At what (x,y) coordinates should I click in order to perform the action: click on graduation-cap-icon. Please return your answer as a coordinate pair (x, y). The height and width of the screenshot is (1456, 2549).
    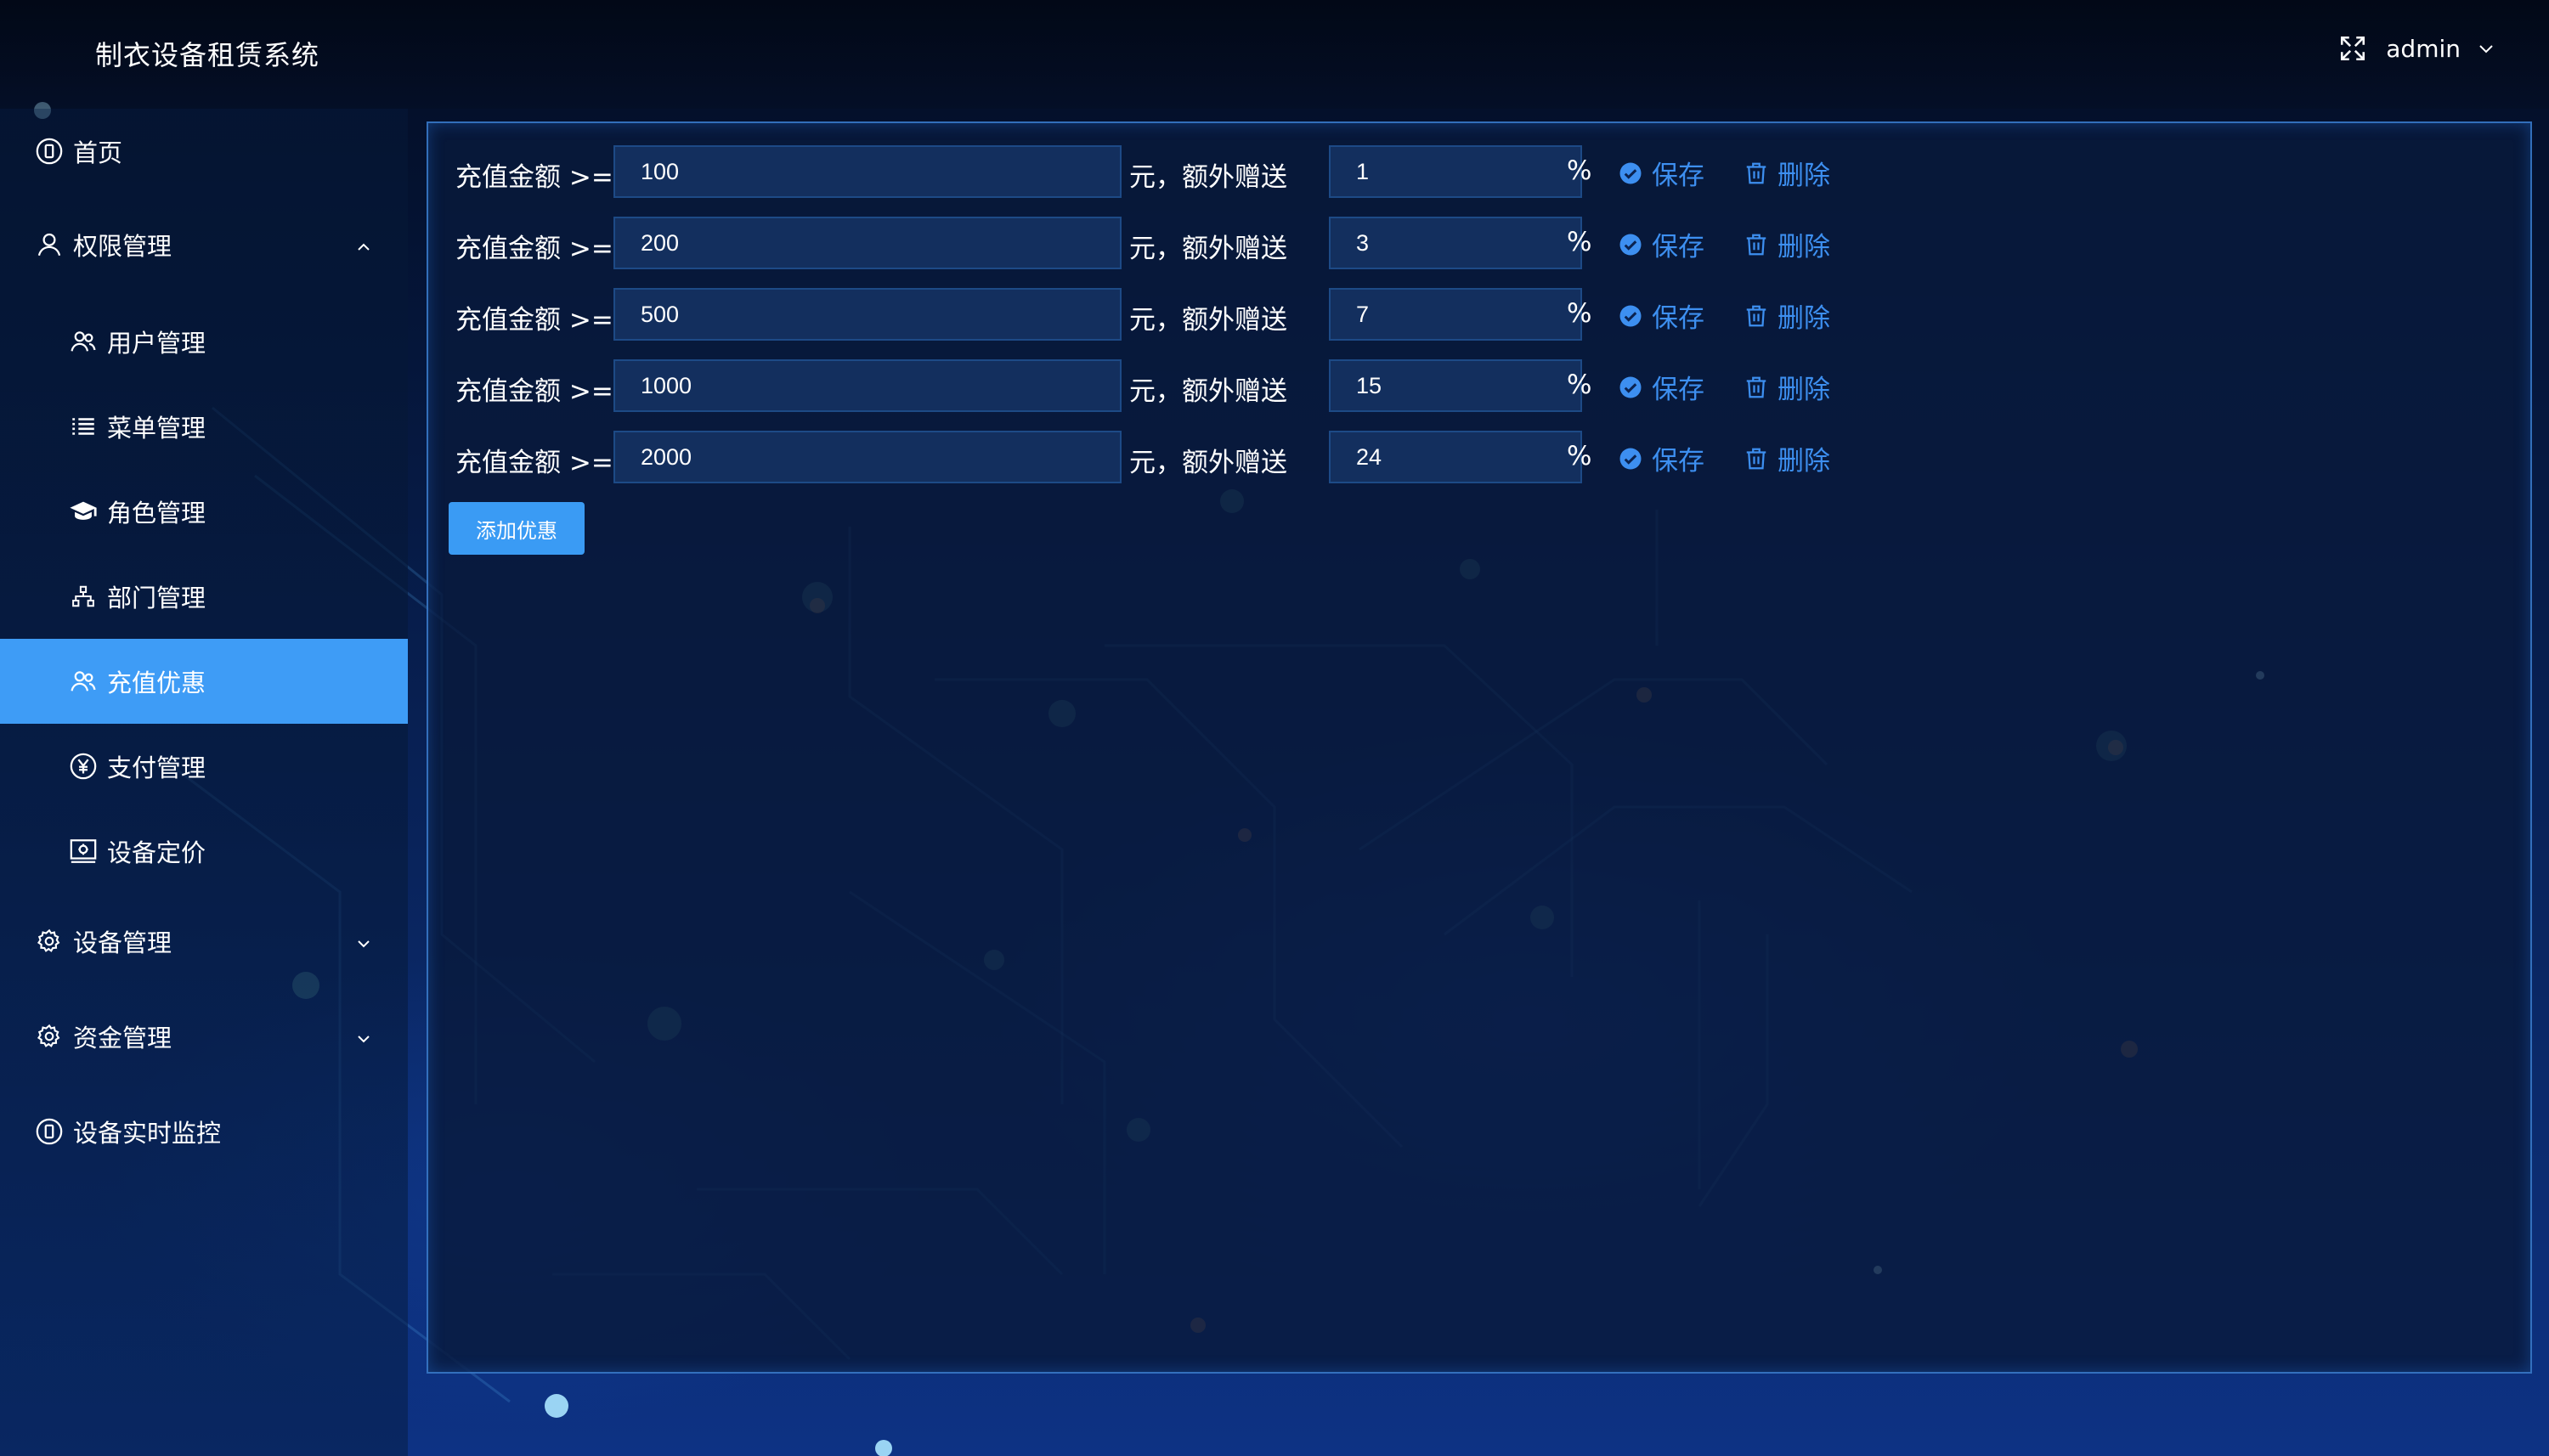
    Looking at the image, I should click on (83, 512).